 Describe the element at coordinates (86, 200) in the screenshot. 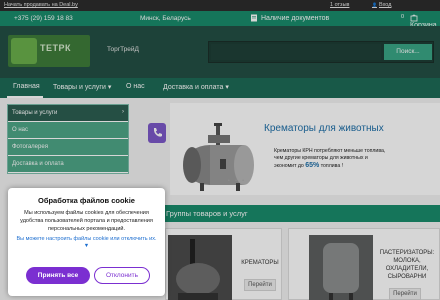

I see `cookie-title: Обработка файлов cookie` at that location.